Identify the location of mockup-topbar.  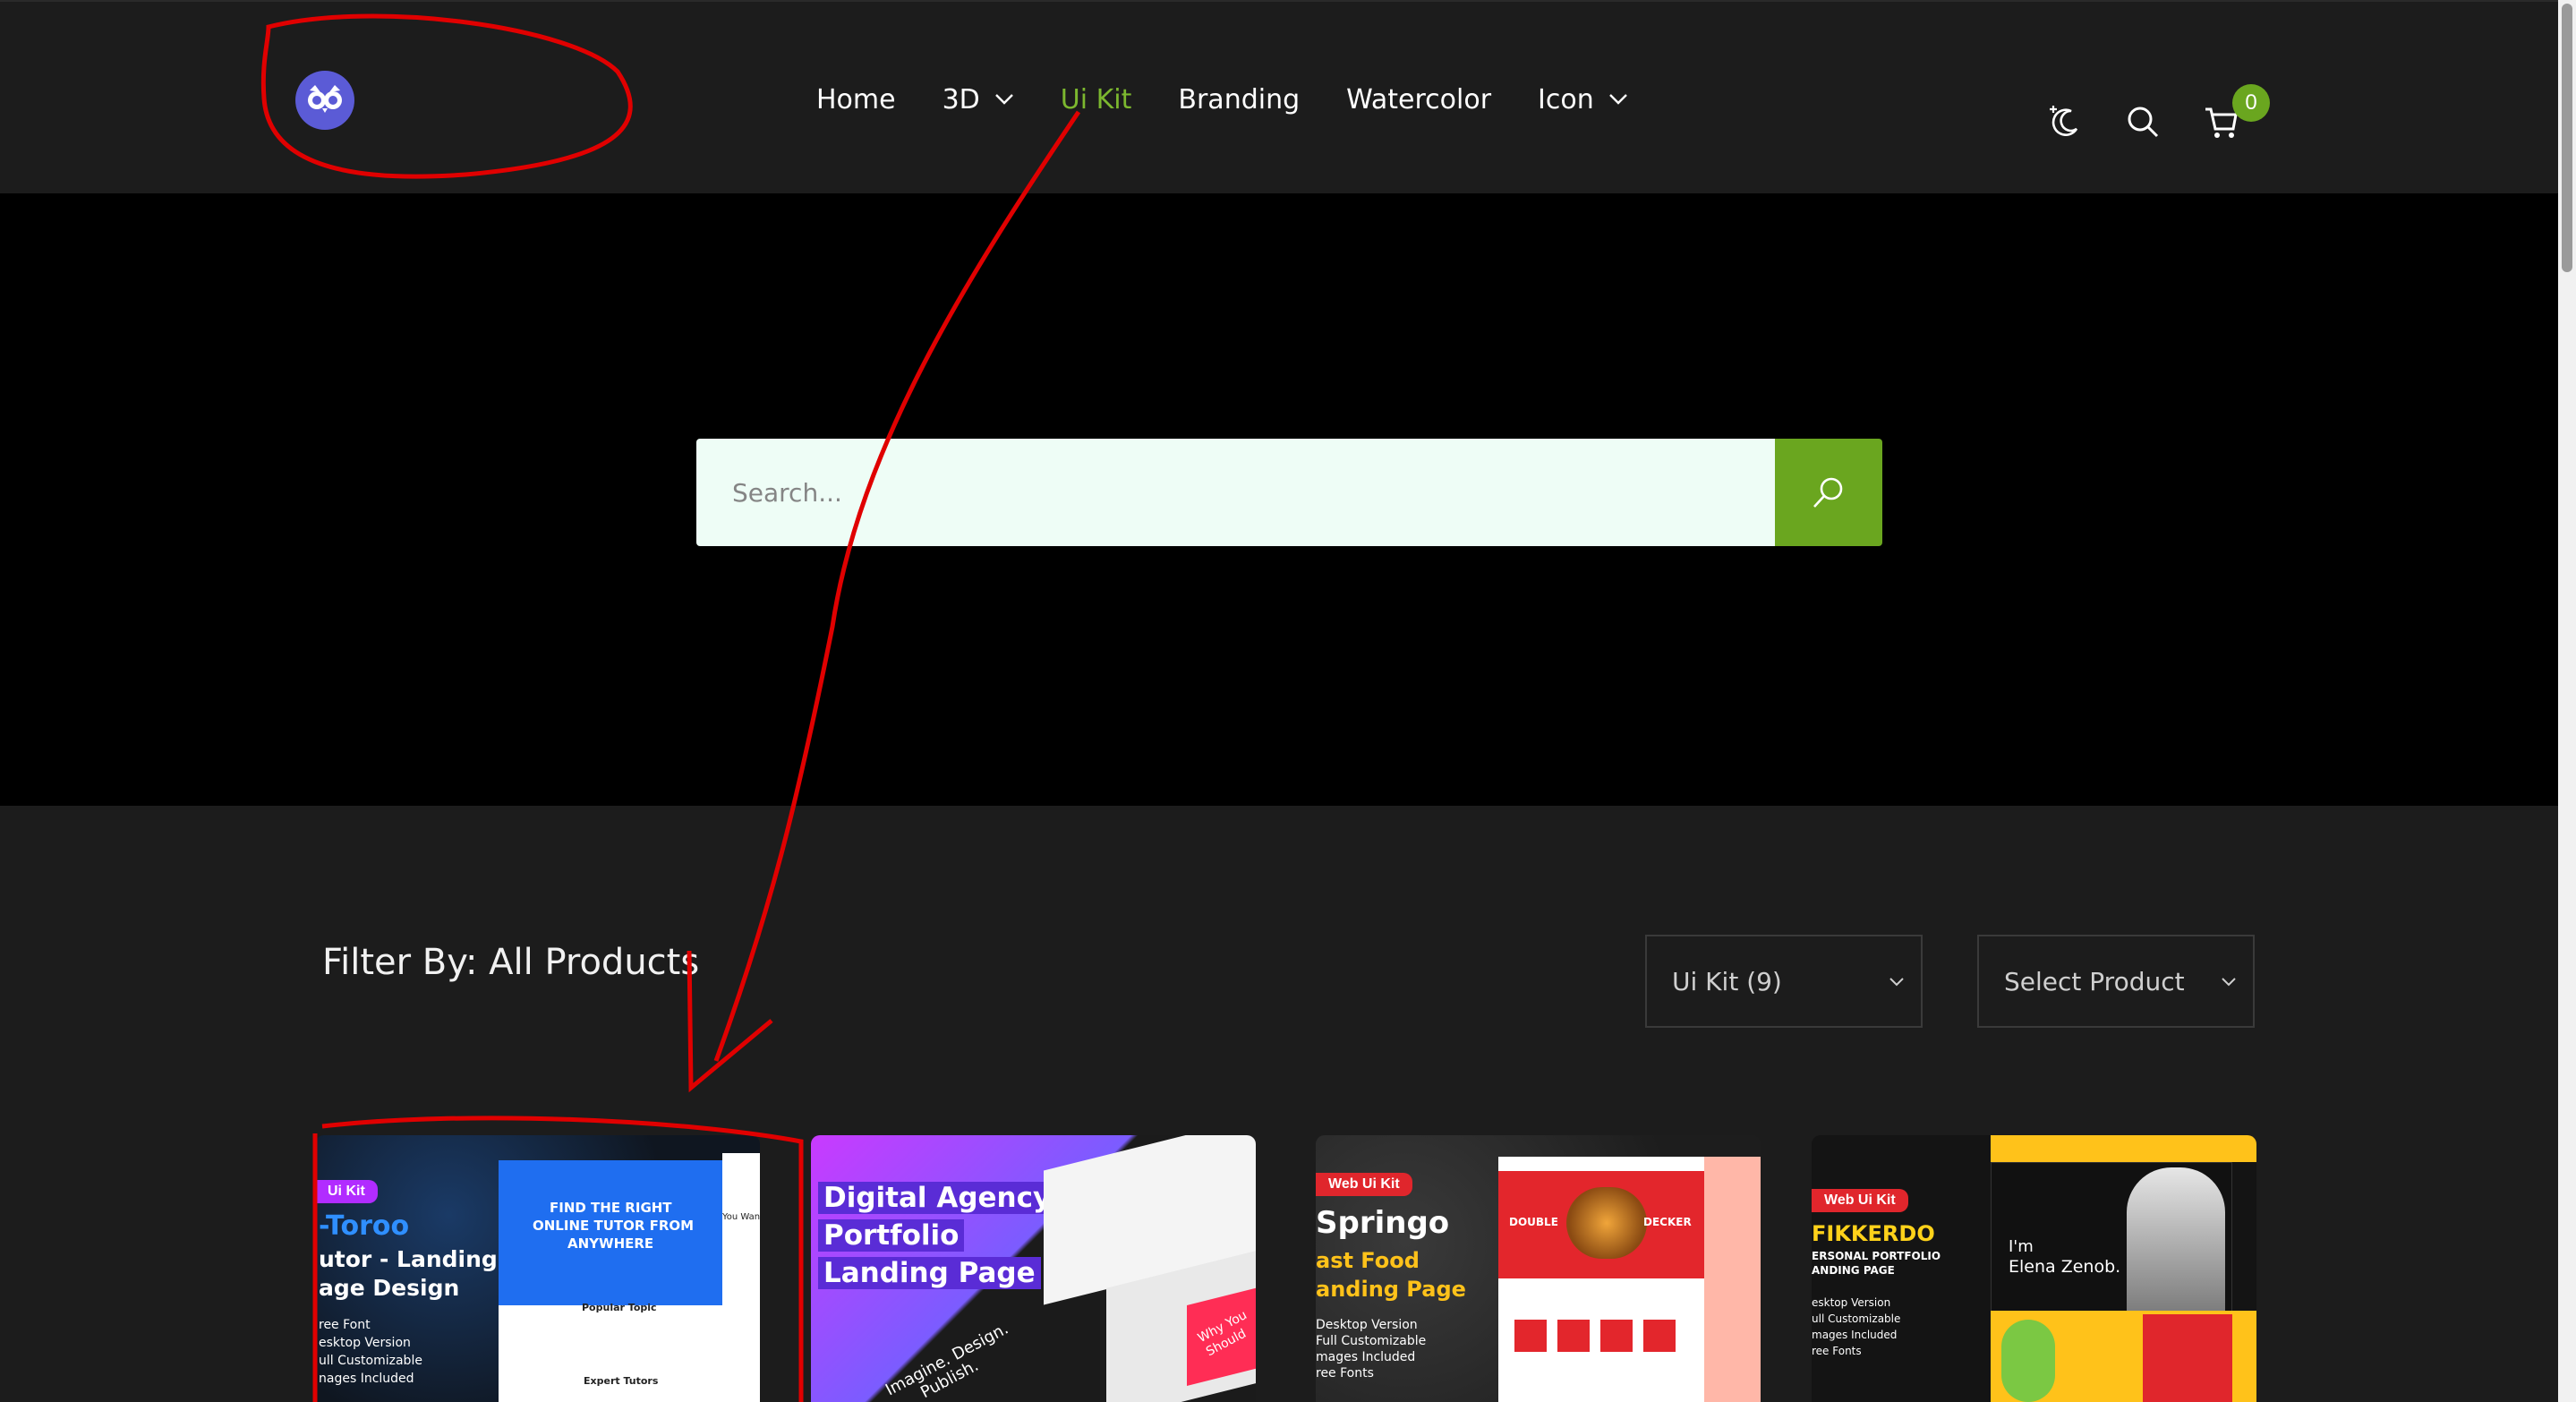
(2123, 1148).